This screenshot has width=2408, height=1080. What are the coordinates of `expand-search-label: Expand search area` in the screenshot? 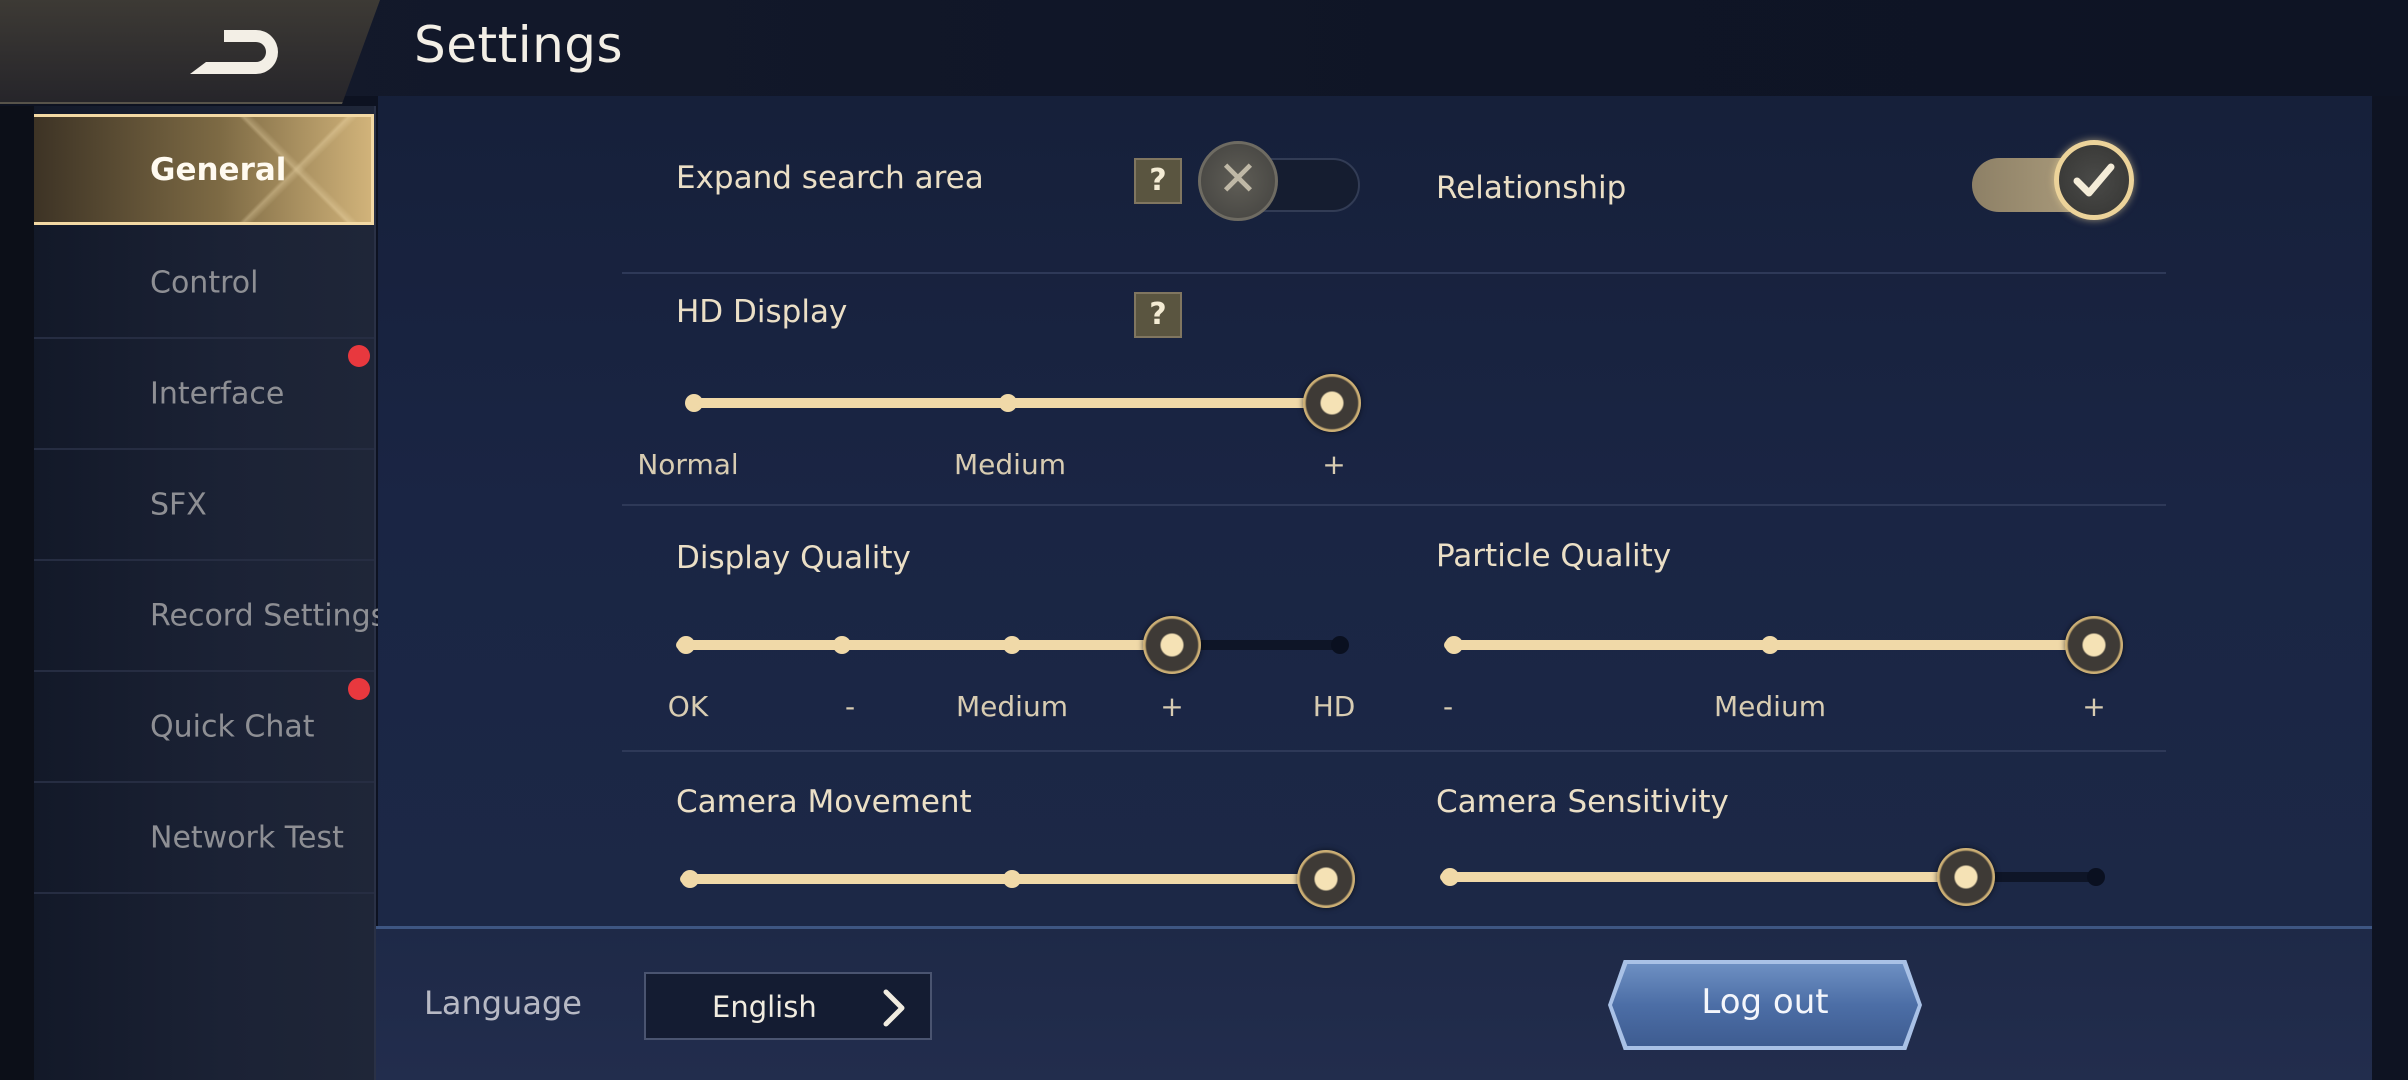 It's located at (830, 178).